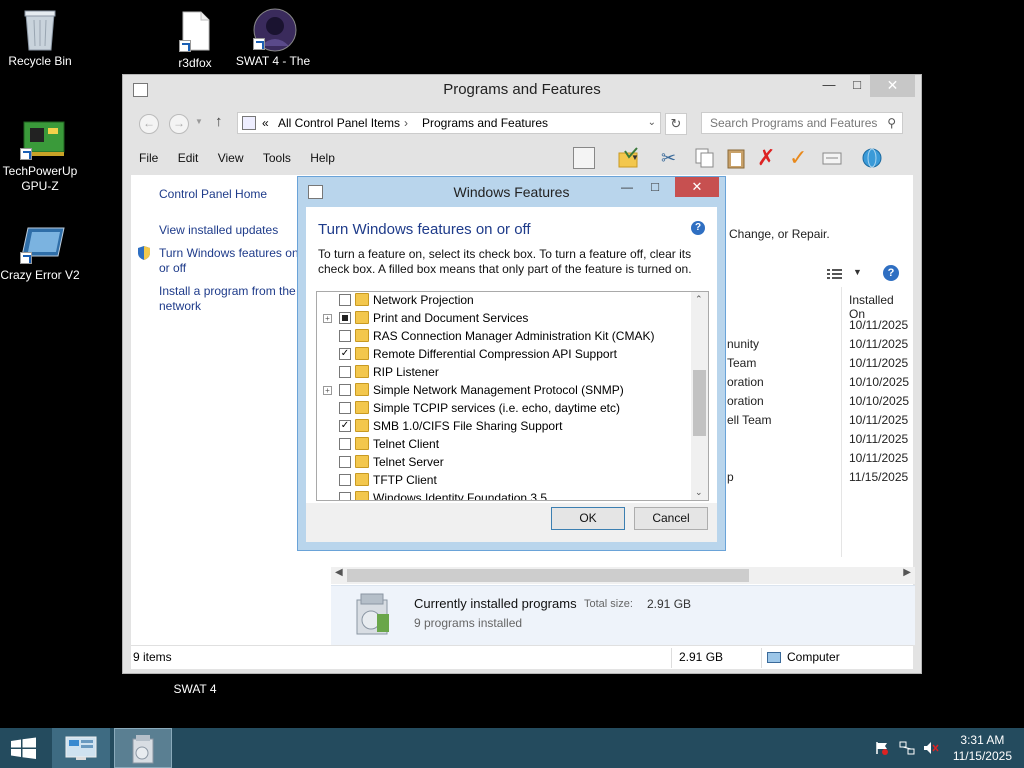 This screenshot has width=1024, height=768. What do you see at coordinates (149, 124) in the screenshot?
I see `back-icon: ←` at bounding box center [149, 124].